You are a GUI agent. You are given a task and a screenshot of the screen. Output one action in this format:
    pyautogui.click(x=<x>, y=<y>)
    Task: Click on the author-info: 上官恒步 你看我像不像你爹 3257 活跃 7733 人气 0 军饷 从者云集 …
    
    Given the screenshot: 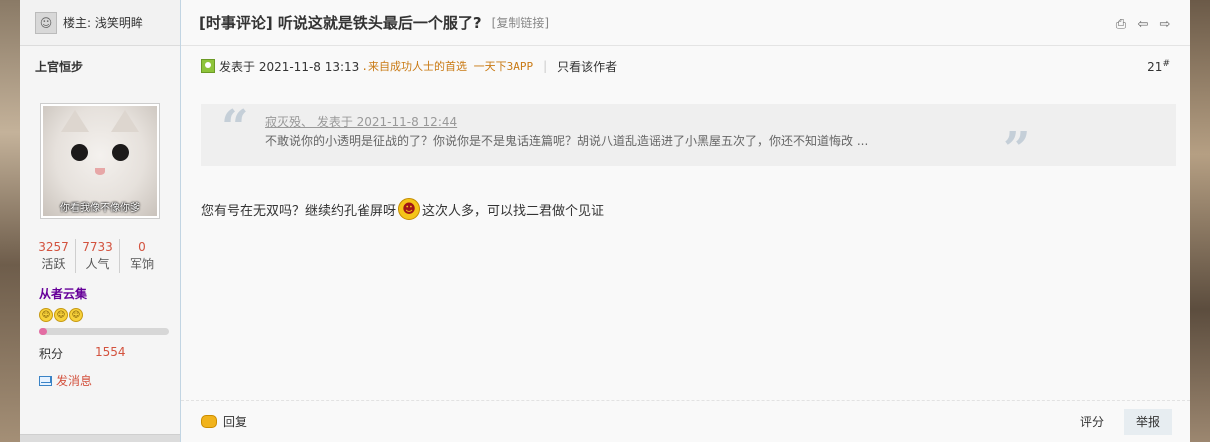 What is the action you would take?
    pyautogui.click(x=100, y=244)
    